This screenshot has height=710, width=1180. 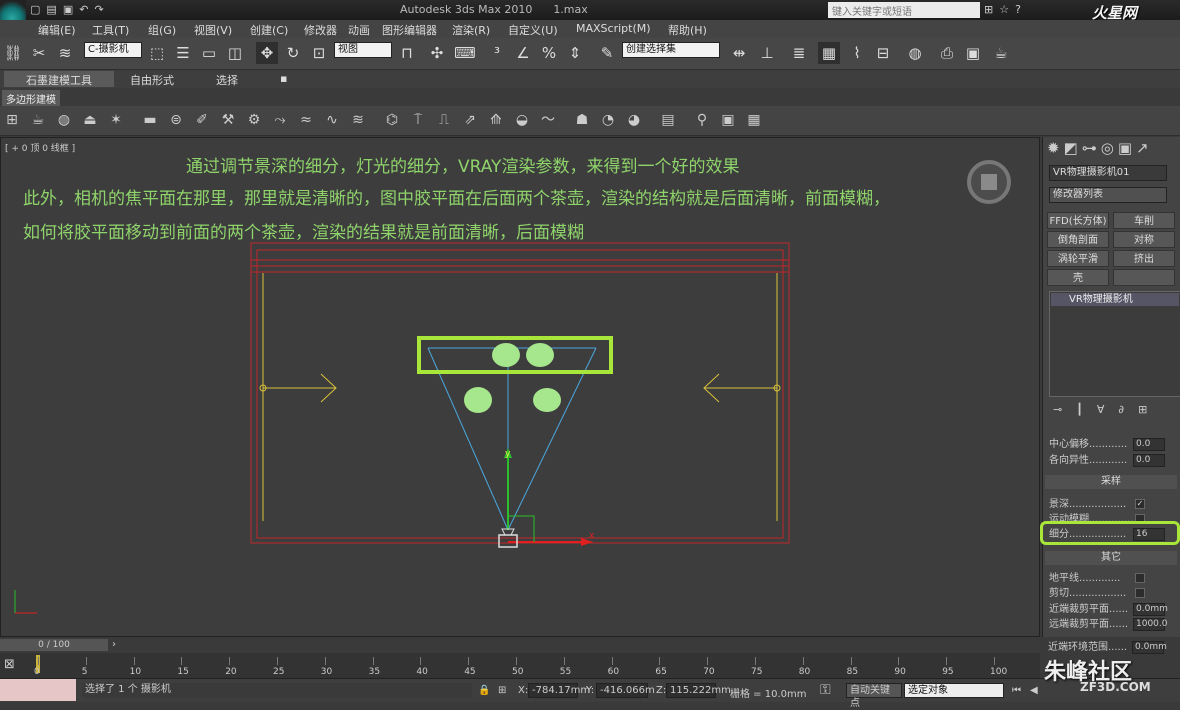 What do you see at coordinates (176, 120) in the screenshot?
I see `cylinder-icon: ⊜` at bounding box center [176, 120].